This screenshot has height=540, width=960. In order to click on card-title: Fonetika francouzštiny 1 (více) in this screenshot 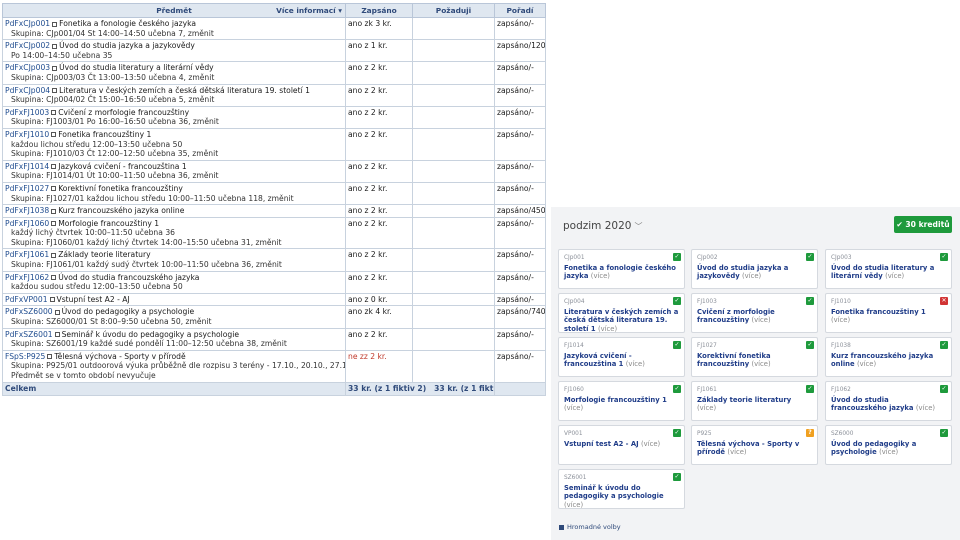, I will do `click(888, 316)`.